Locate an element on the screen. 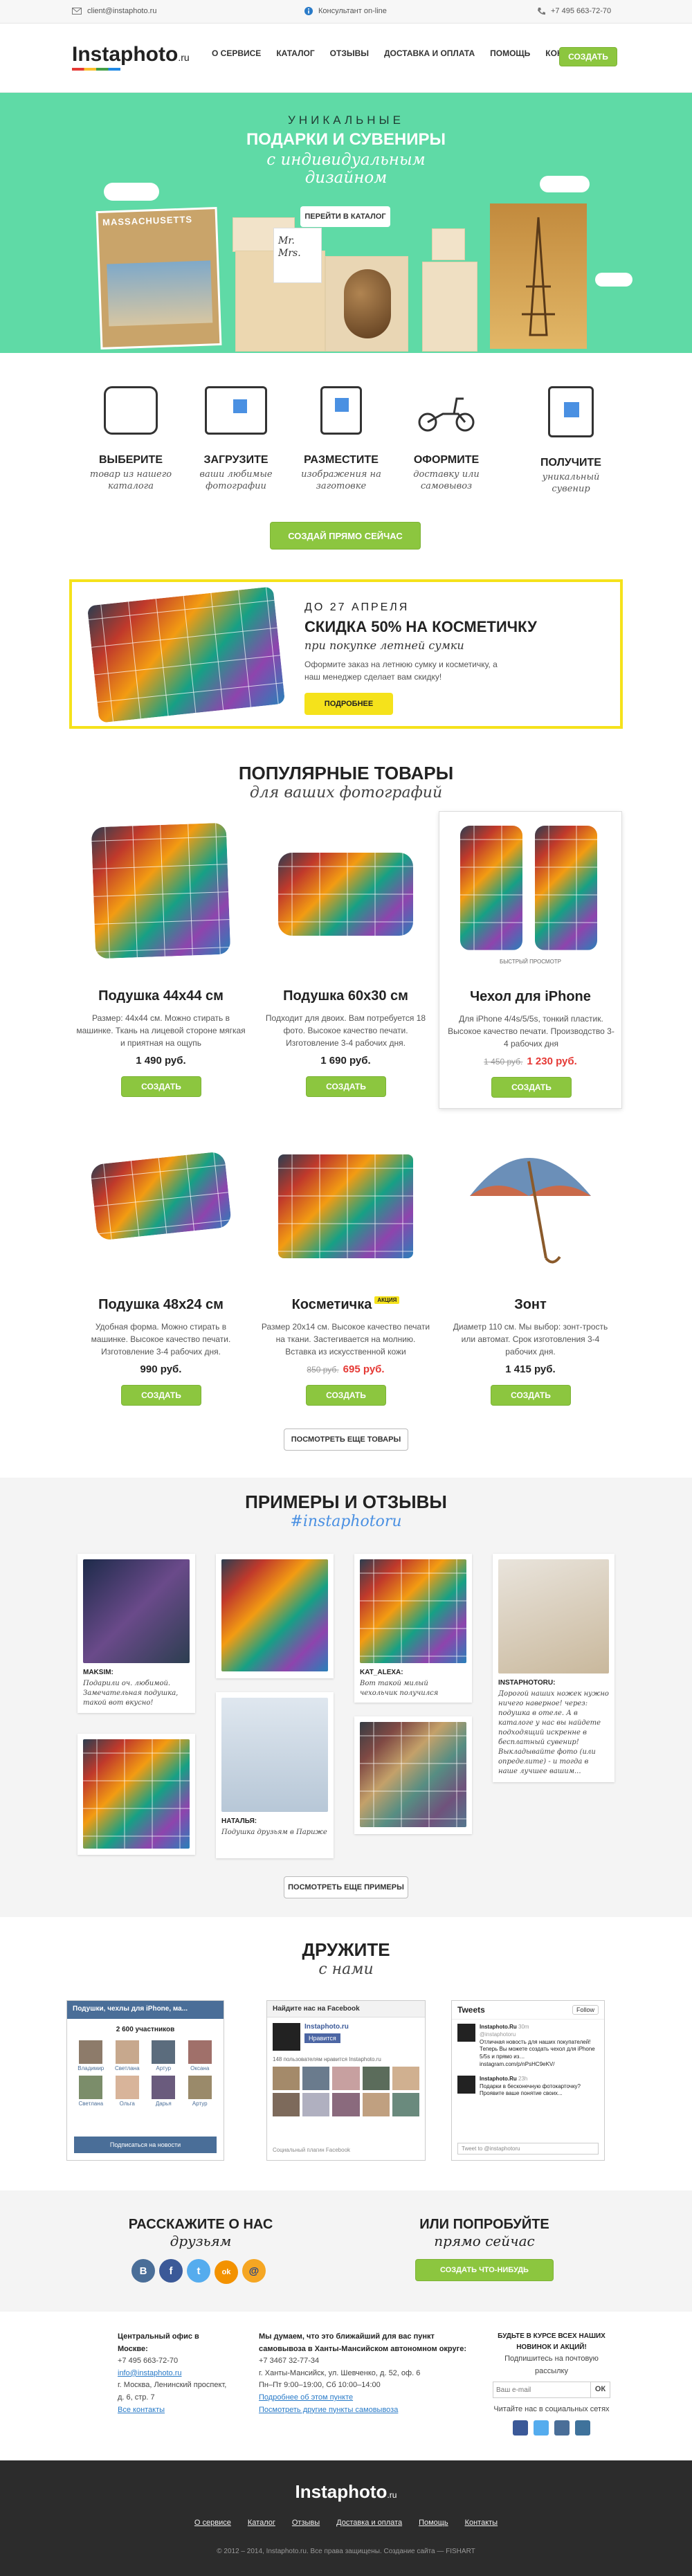 This screenshot has width=692, height=2576. review-user: KAT_ALEXA: is located at coordinates (413, 1672).